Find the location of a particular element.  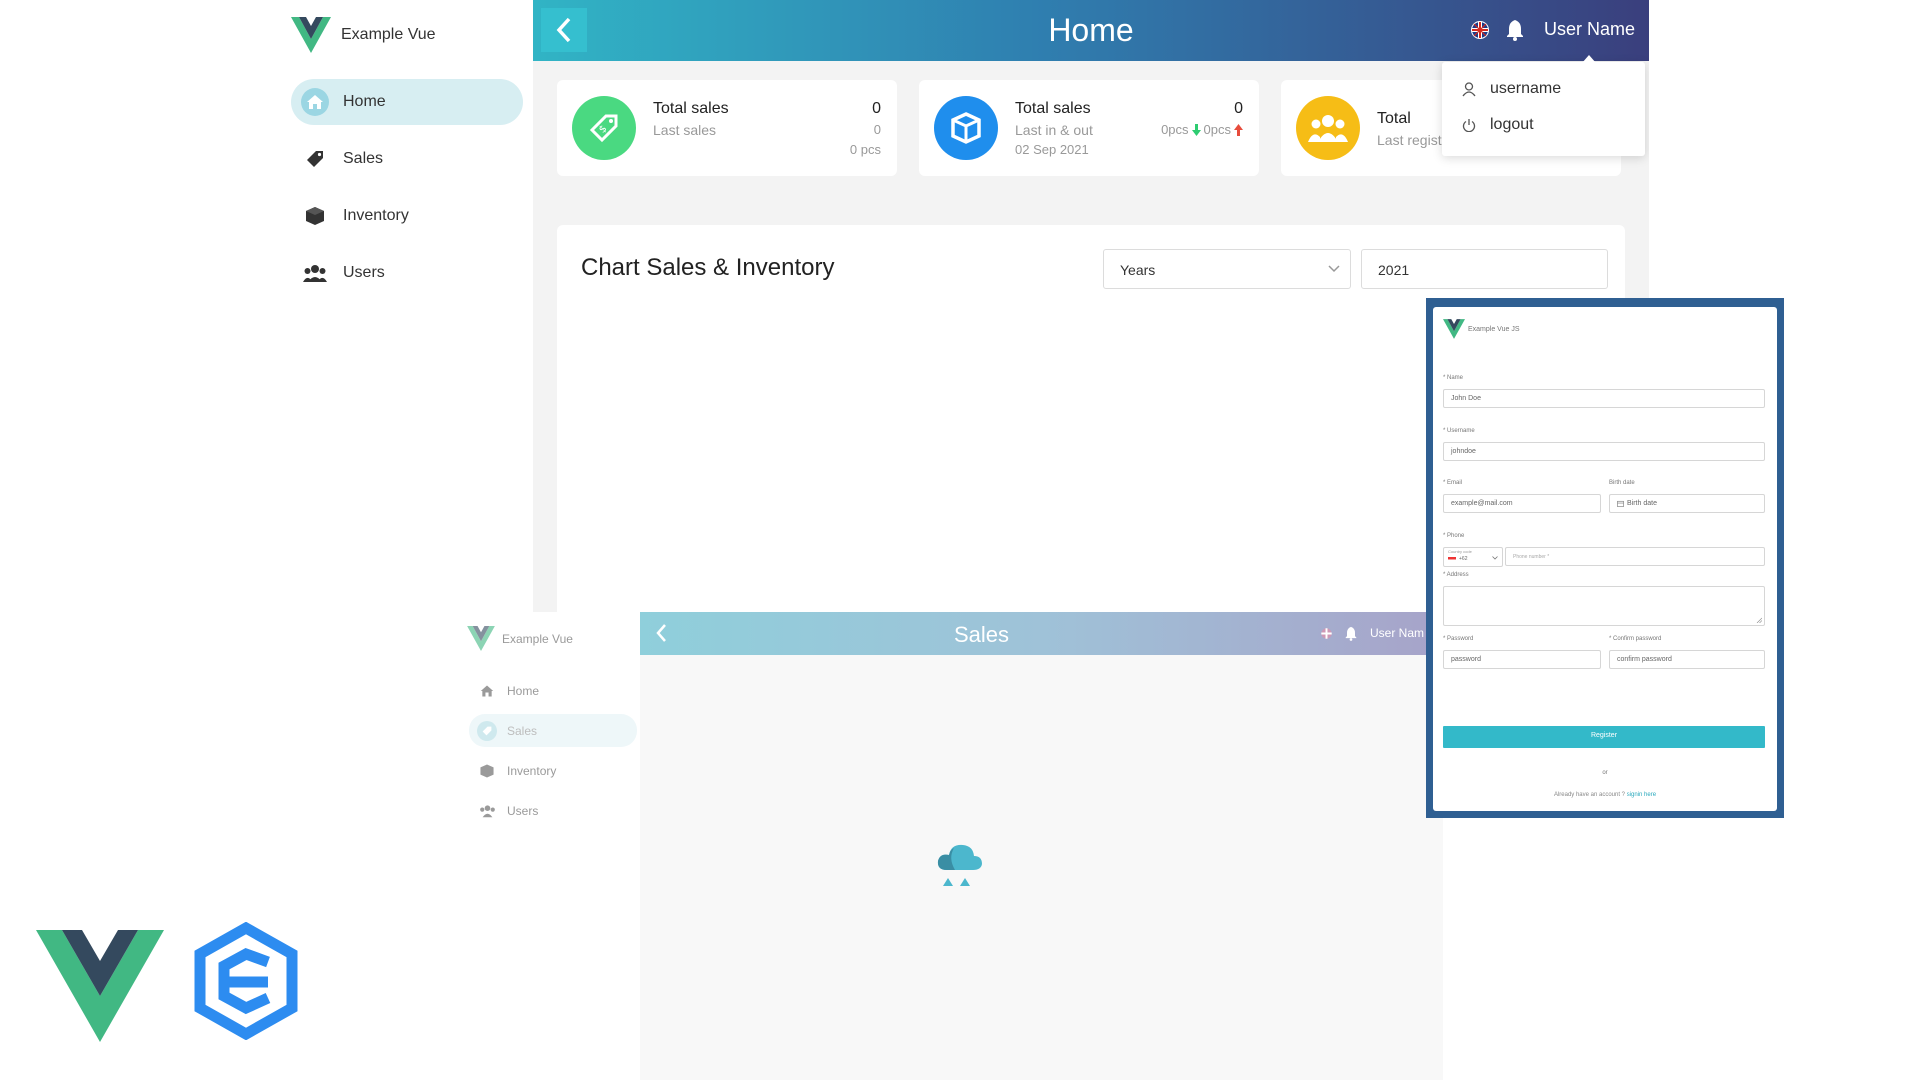

card-title: Total is located at coordinates (1394, 118).